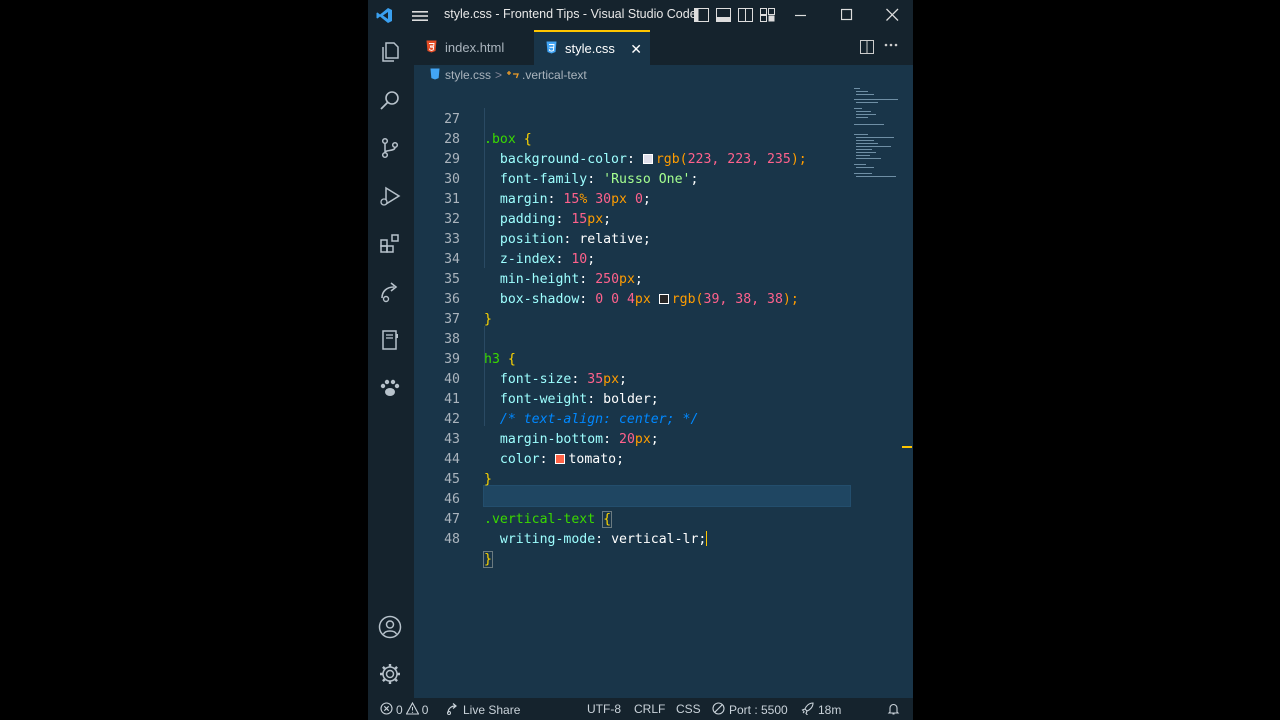  Describe the element at coordinates (663, 418) in the screenshot. I see `code-line: 42 margin-bottom: 20px;` at that location.